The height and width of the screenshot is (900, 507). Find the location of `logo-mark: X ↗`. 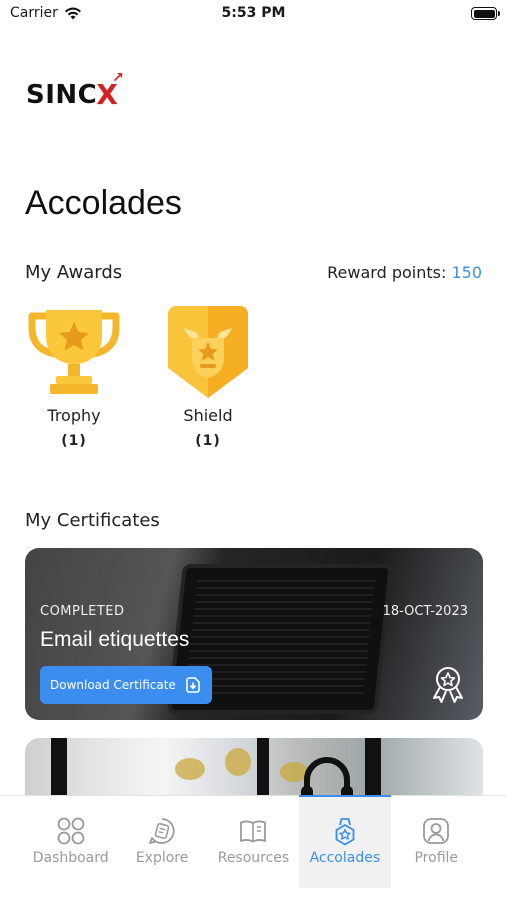

logo-mark: X ↗ is located at coordinates (110, 90).